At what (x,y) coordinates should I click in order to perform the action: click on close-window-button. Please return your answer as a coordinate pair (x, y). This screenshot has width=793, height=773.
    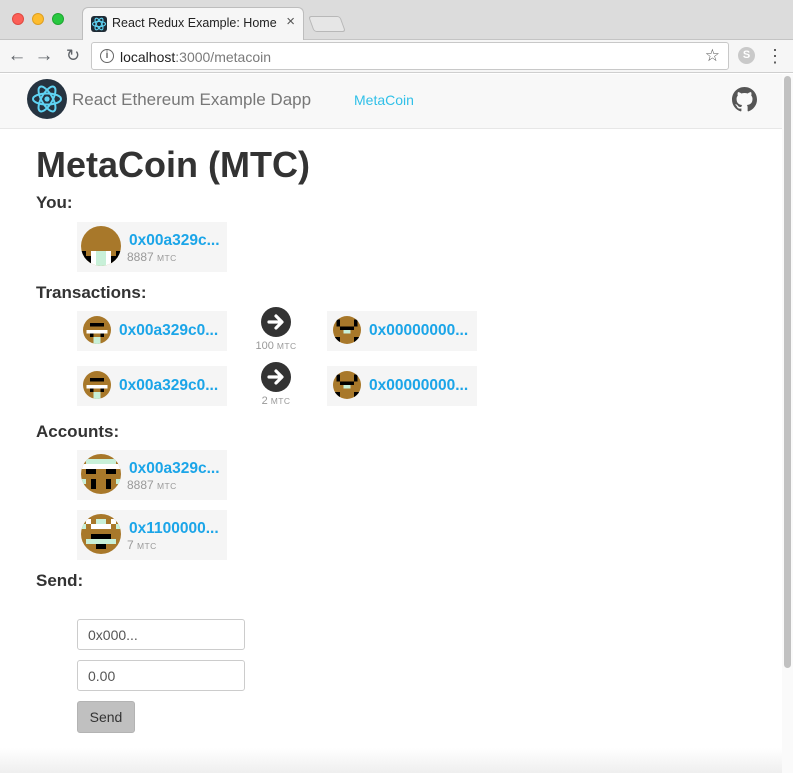
    Looking at the image, I should click on (18, 19).